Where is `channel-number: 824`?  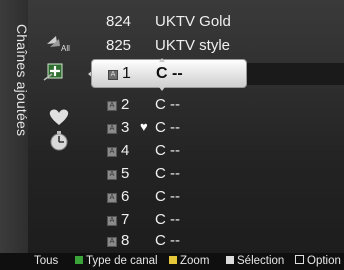
channel-number: 824 is located at coordinates (119, 21).